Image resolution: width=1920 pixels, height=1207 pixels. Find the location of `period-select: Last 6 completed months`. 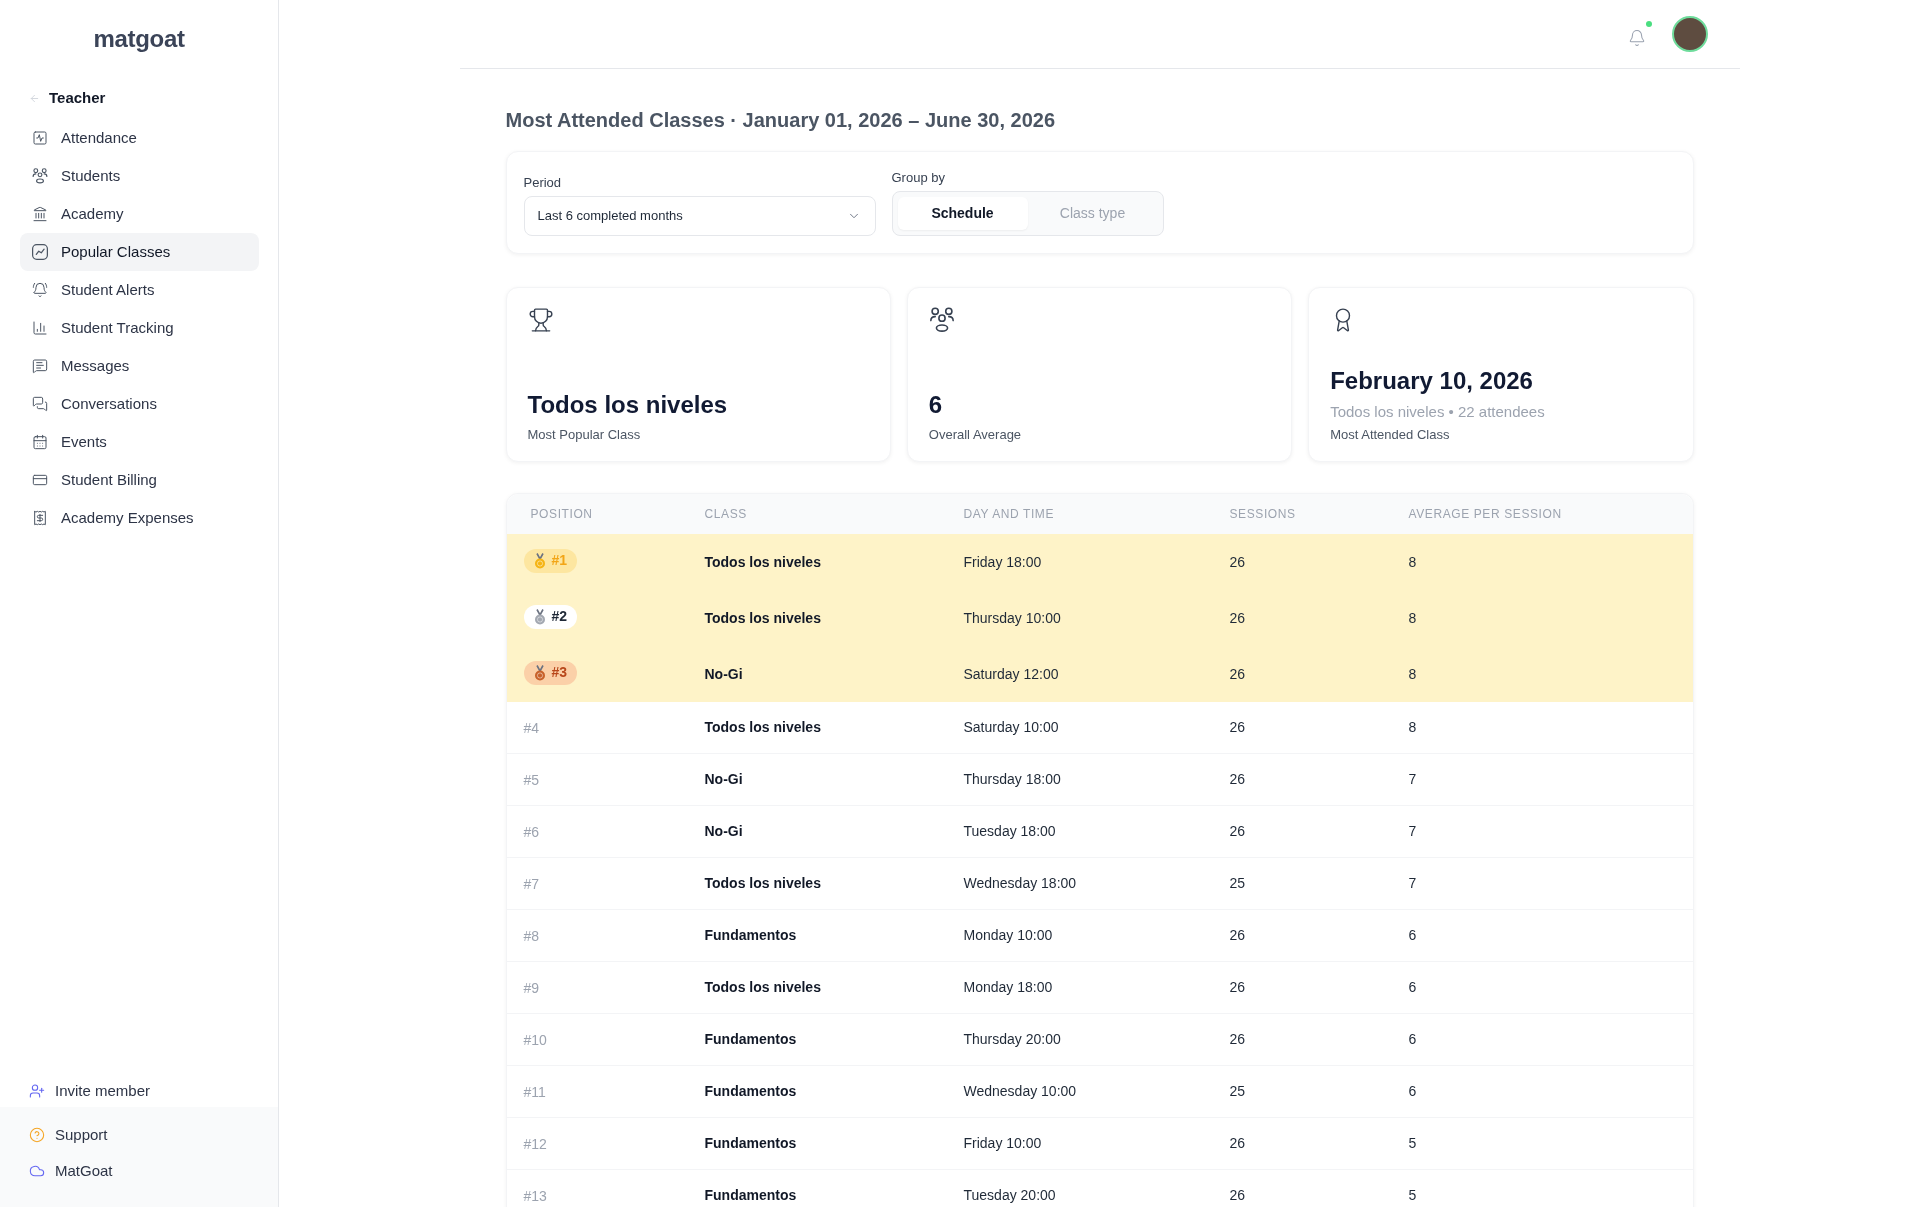

period-select: Last 6 completed months is located at coordinates (699, 216).